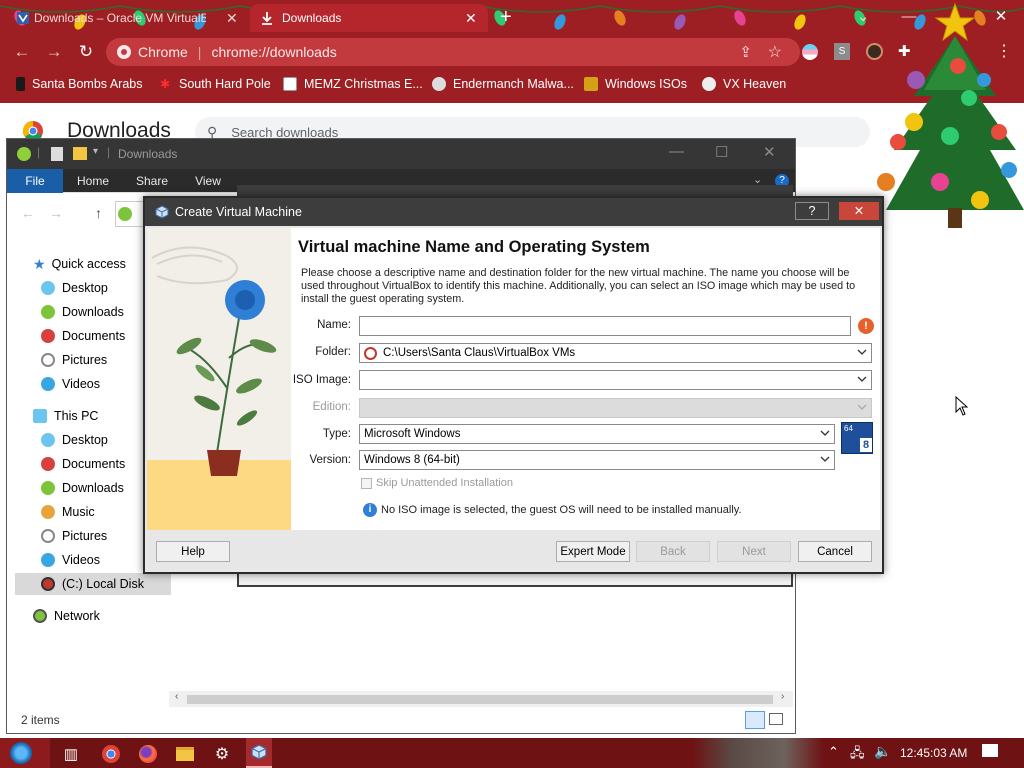  I want to click on address-bar: Chrome | chrome://downloads ⇪ ☆, so click(453, 52).